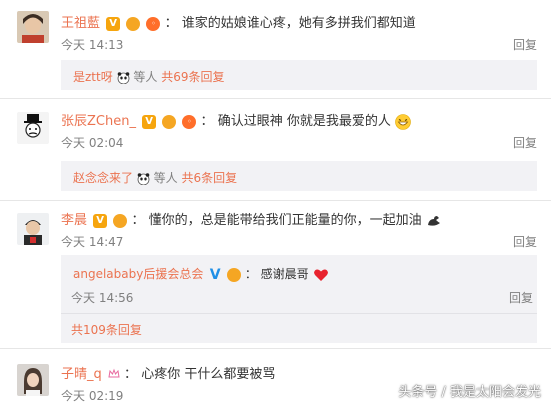 The height and width of the screenshot is (406, 551). I want to click on sub-replies-panel: 是ztt呀 等人 共69条回复, so click(299, 75).